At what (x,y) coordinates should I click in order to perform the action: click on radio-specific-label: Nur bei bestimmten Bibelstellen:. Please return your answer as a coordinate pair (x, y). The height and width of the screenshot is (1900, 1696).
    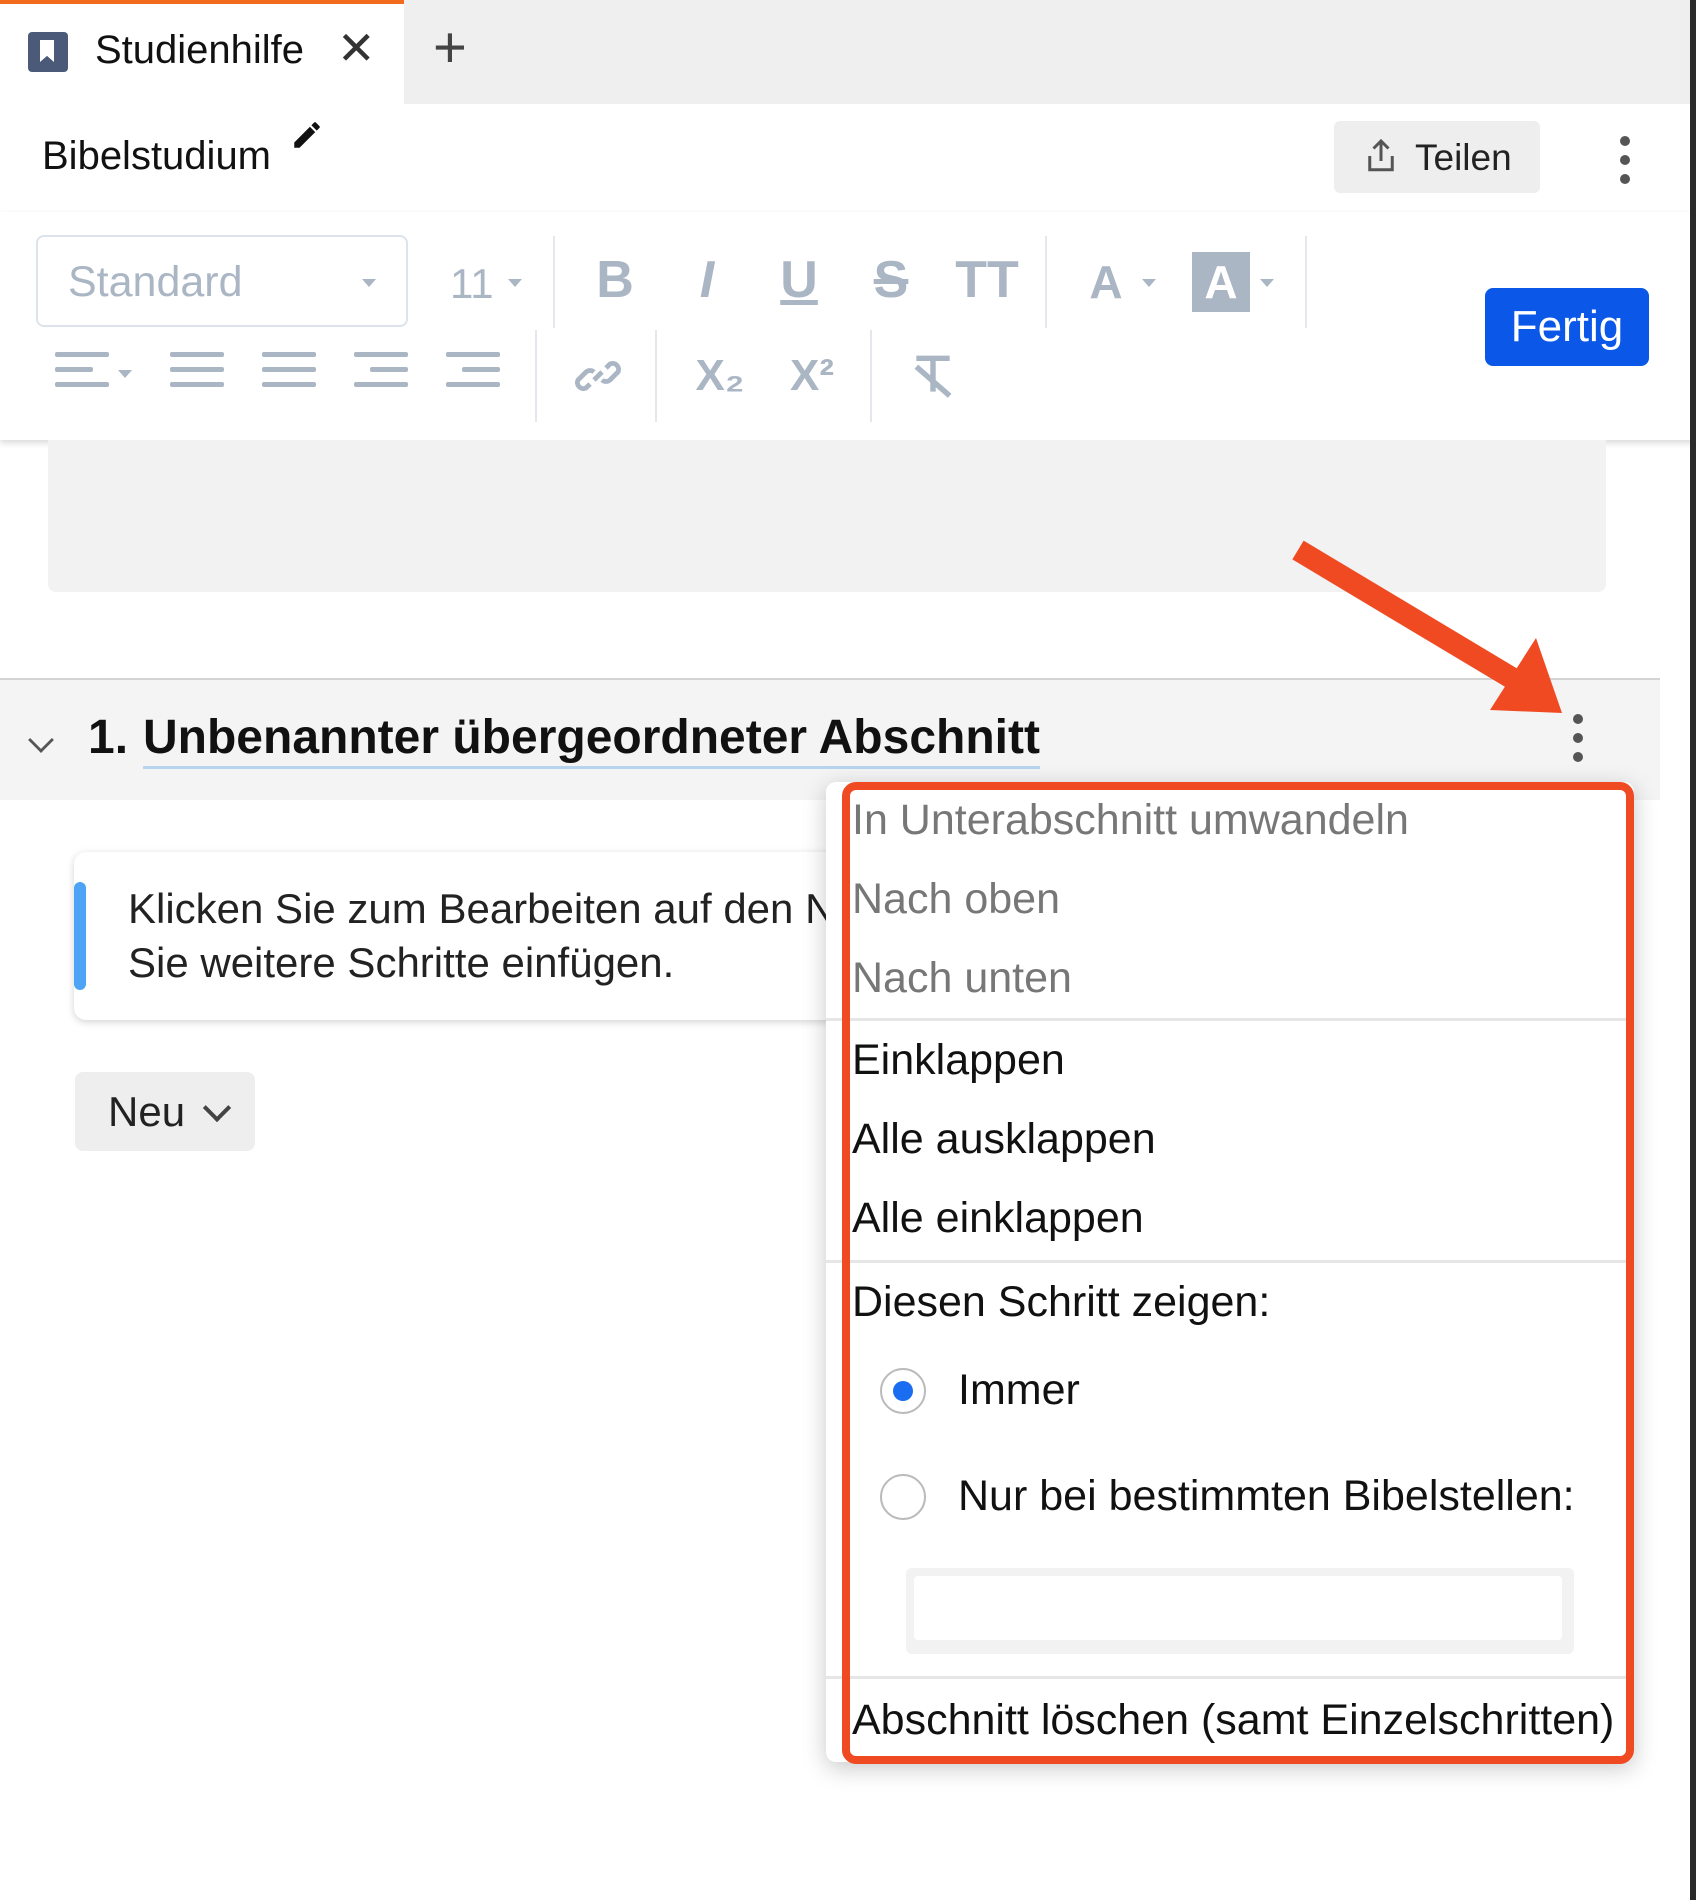
    Looking at the image, I should click on (1266, 1496).